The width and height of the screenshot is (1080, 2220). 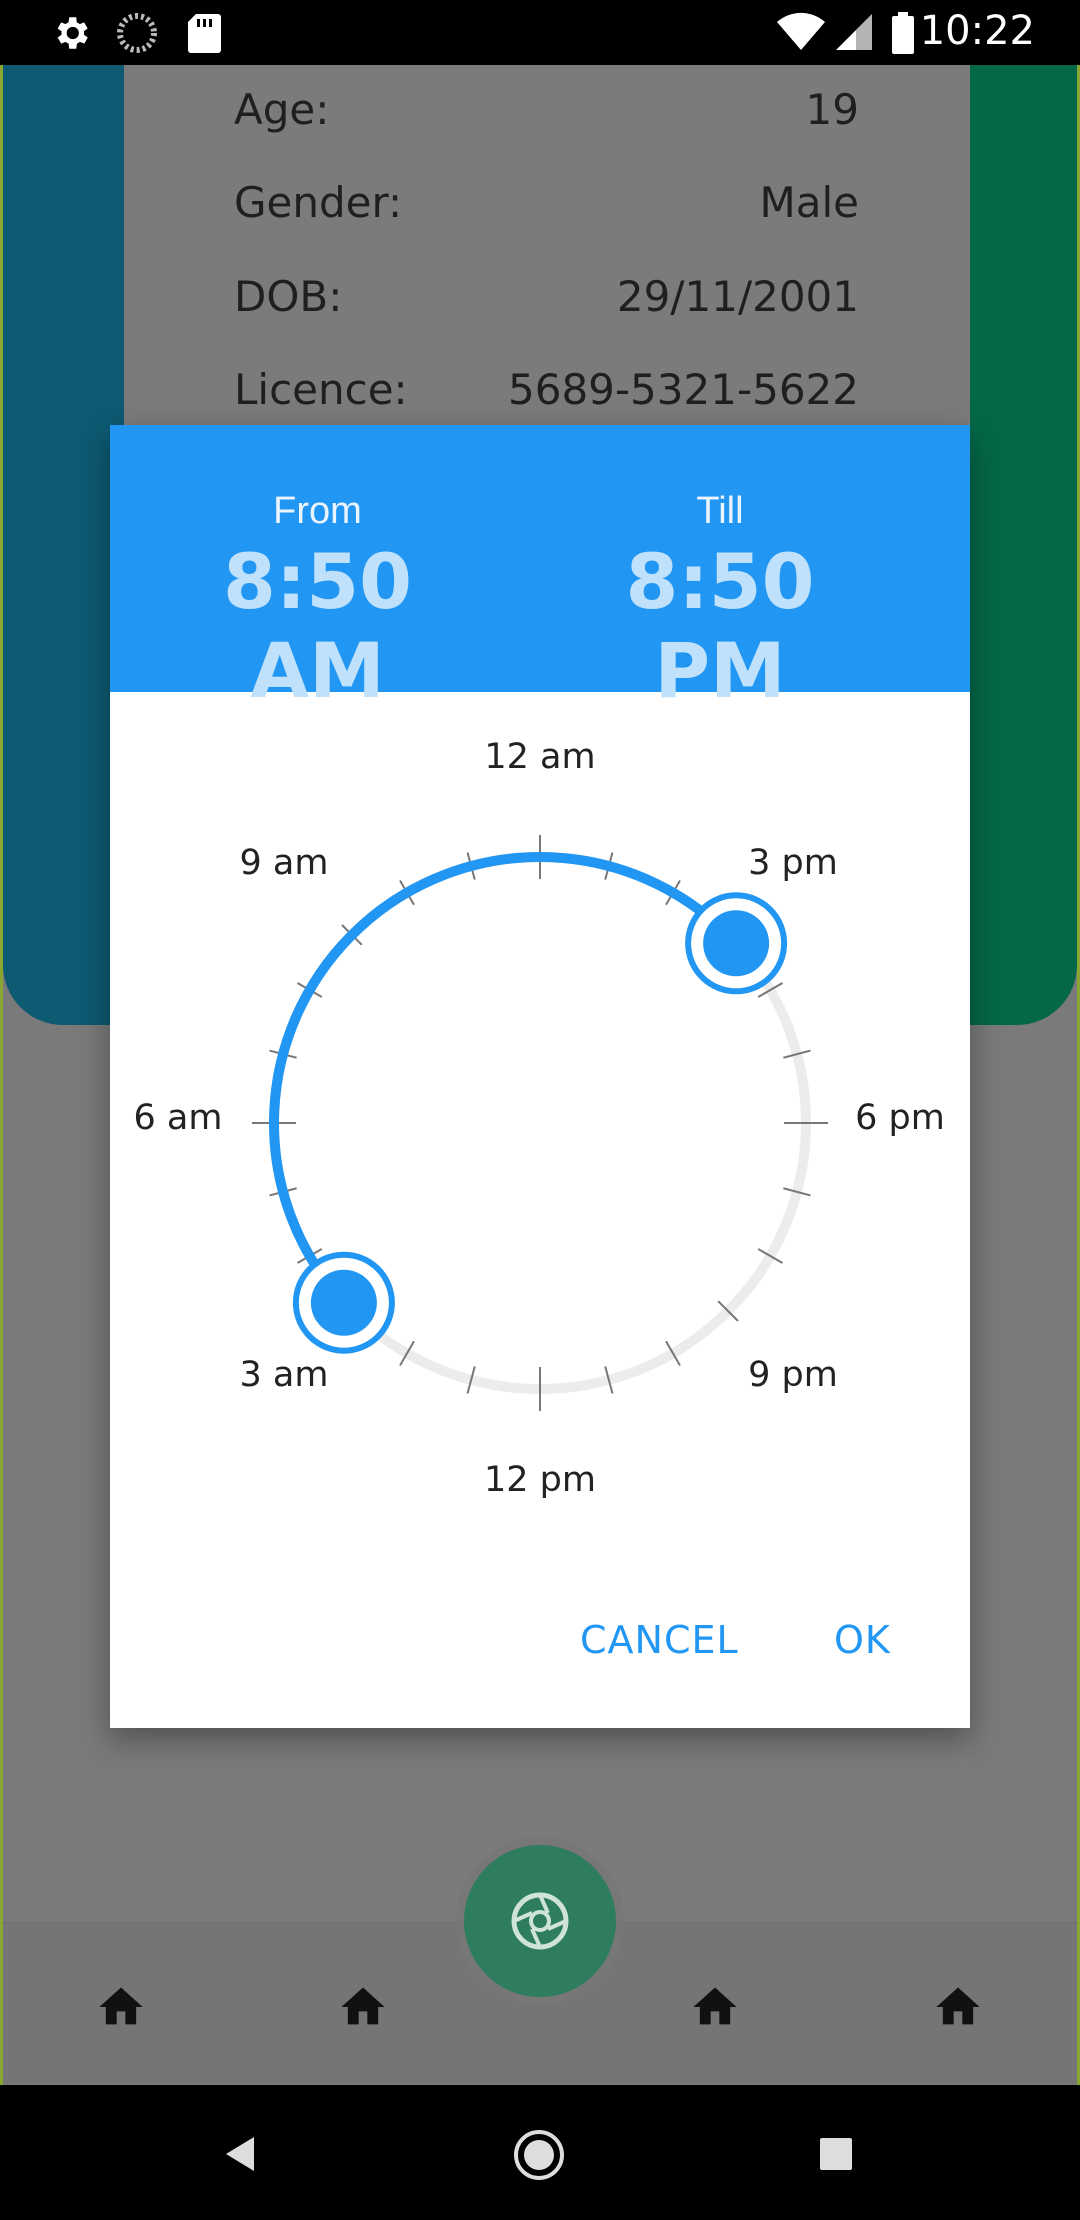 I want to click on dial-label-3pm: 3 pm, so click(x=793, y=863).